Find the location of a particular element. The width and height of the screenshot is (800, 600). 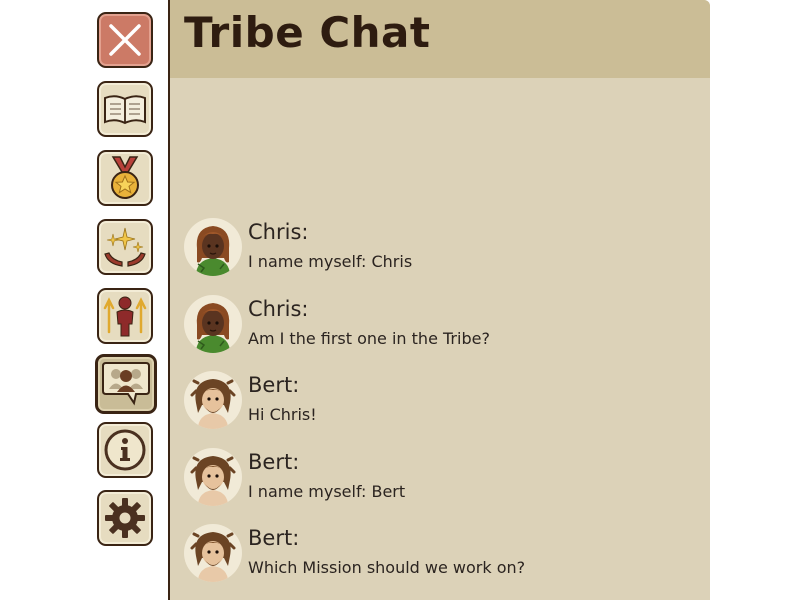

medal-icon is located at coordinates (125, 177).